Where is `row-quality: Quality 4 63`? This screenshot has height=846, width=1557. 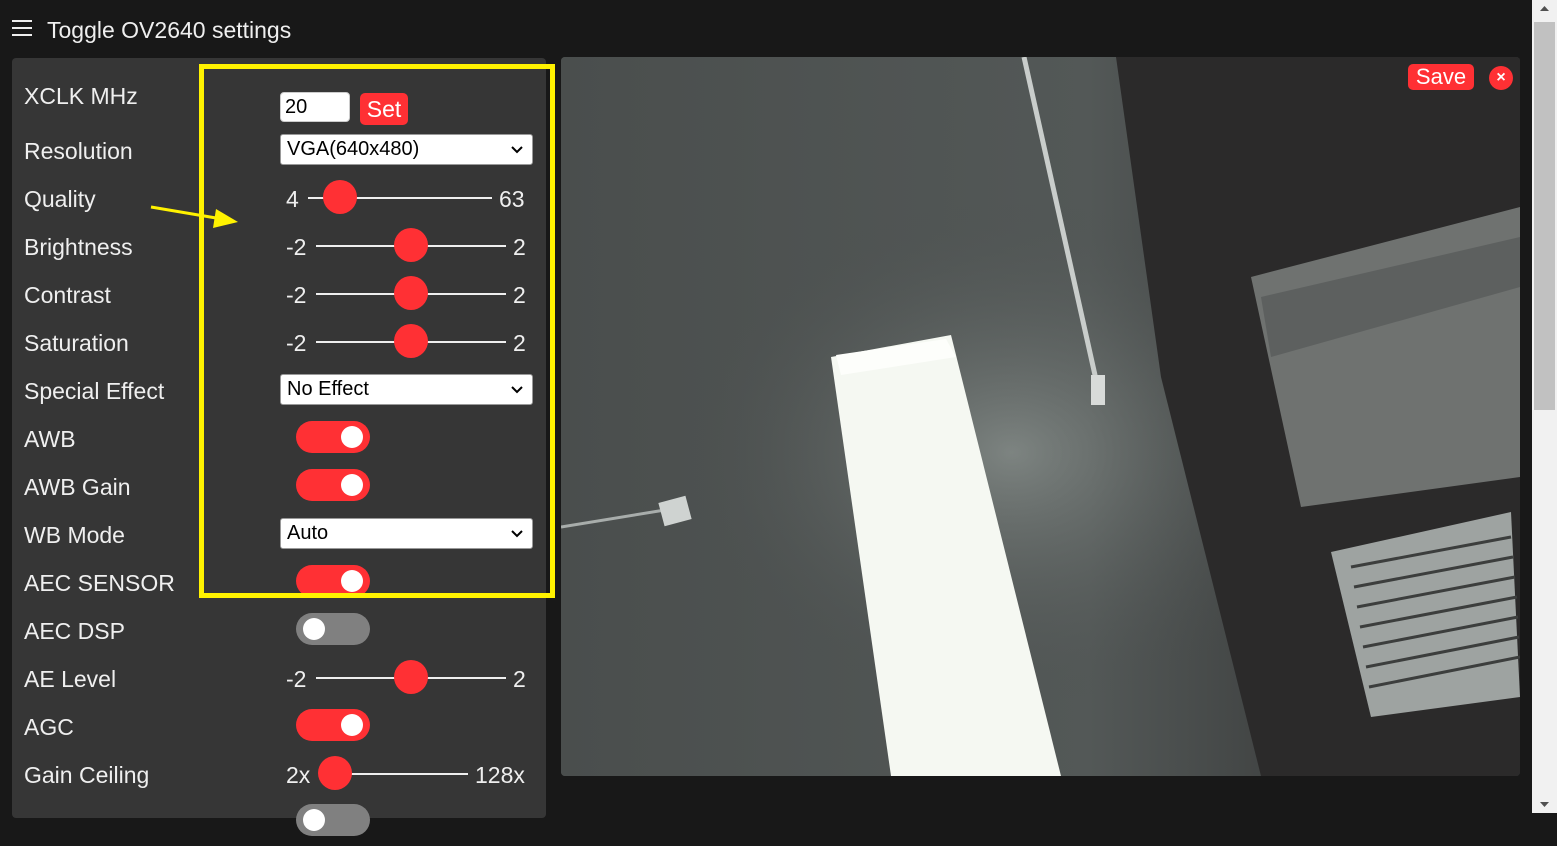
row-quality: Quality 4 63 is located at coordinates (279, 198).